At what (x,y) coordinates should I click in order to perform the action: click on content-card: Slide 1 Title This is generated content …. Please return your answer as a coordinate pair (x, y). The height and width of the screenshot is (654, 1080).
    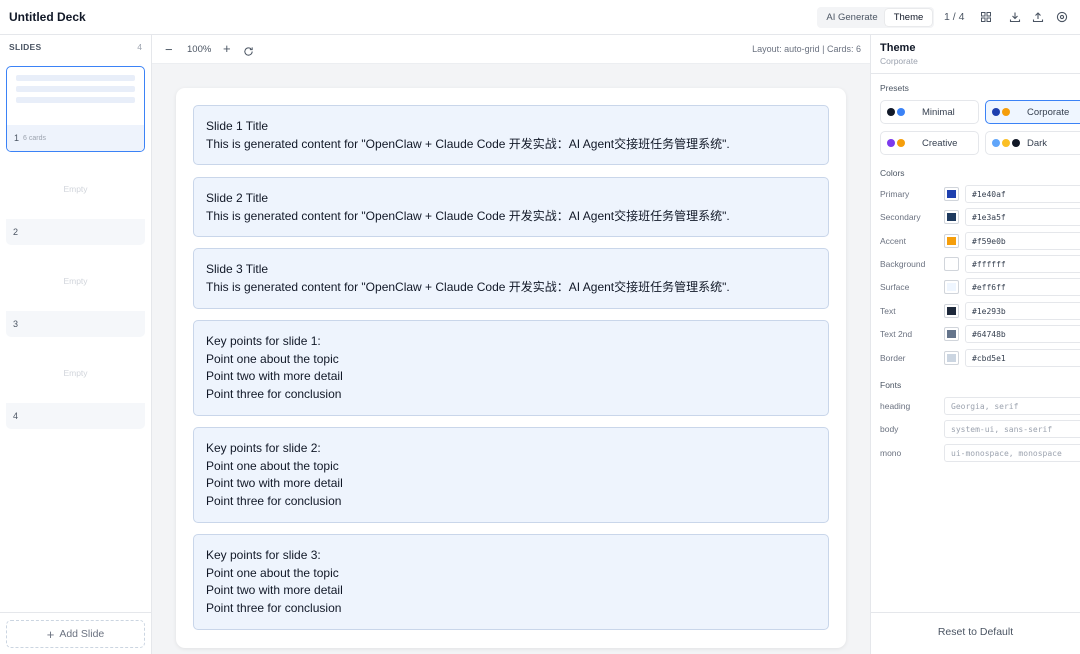
    Looking at the image, I should click on (511, 135).